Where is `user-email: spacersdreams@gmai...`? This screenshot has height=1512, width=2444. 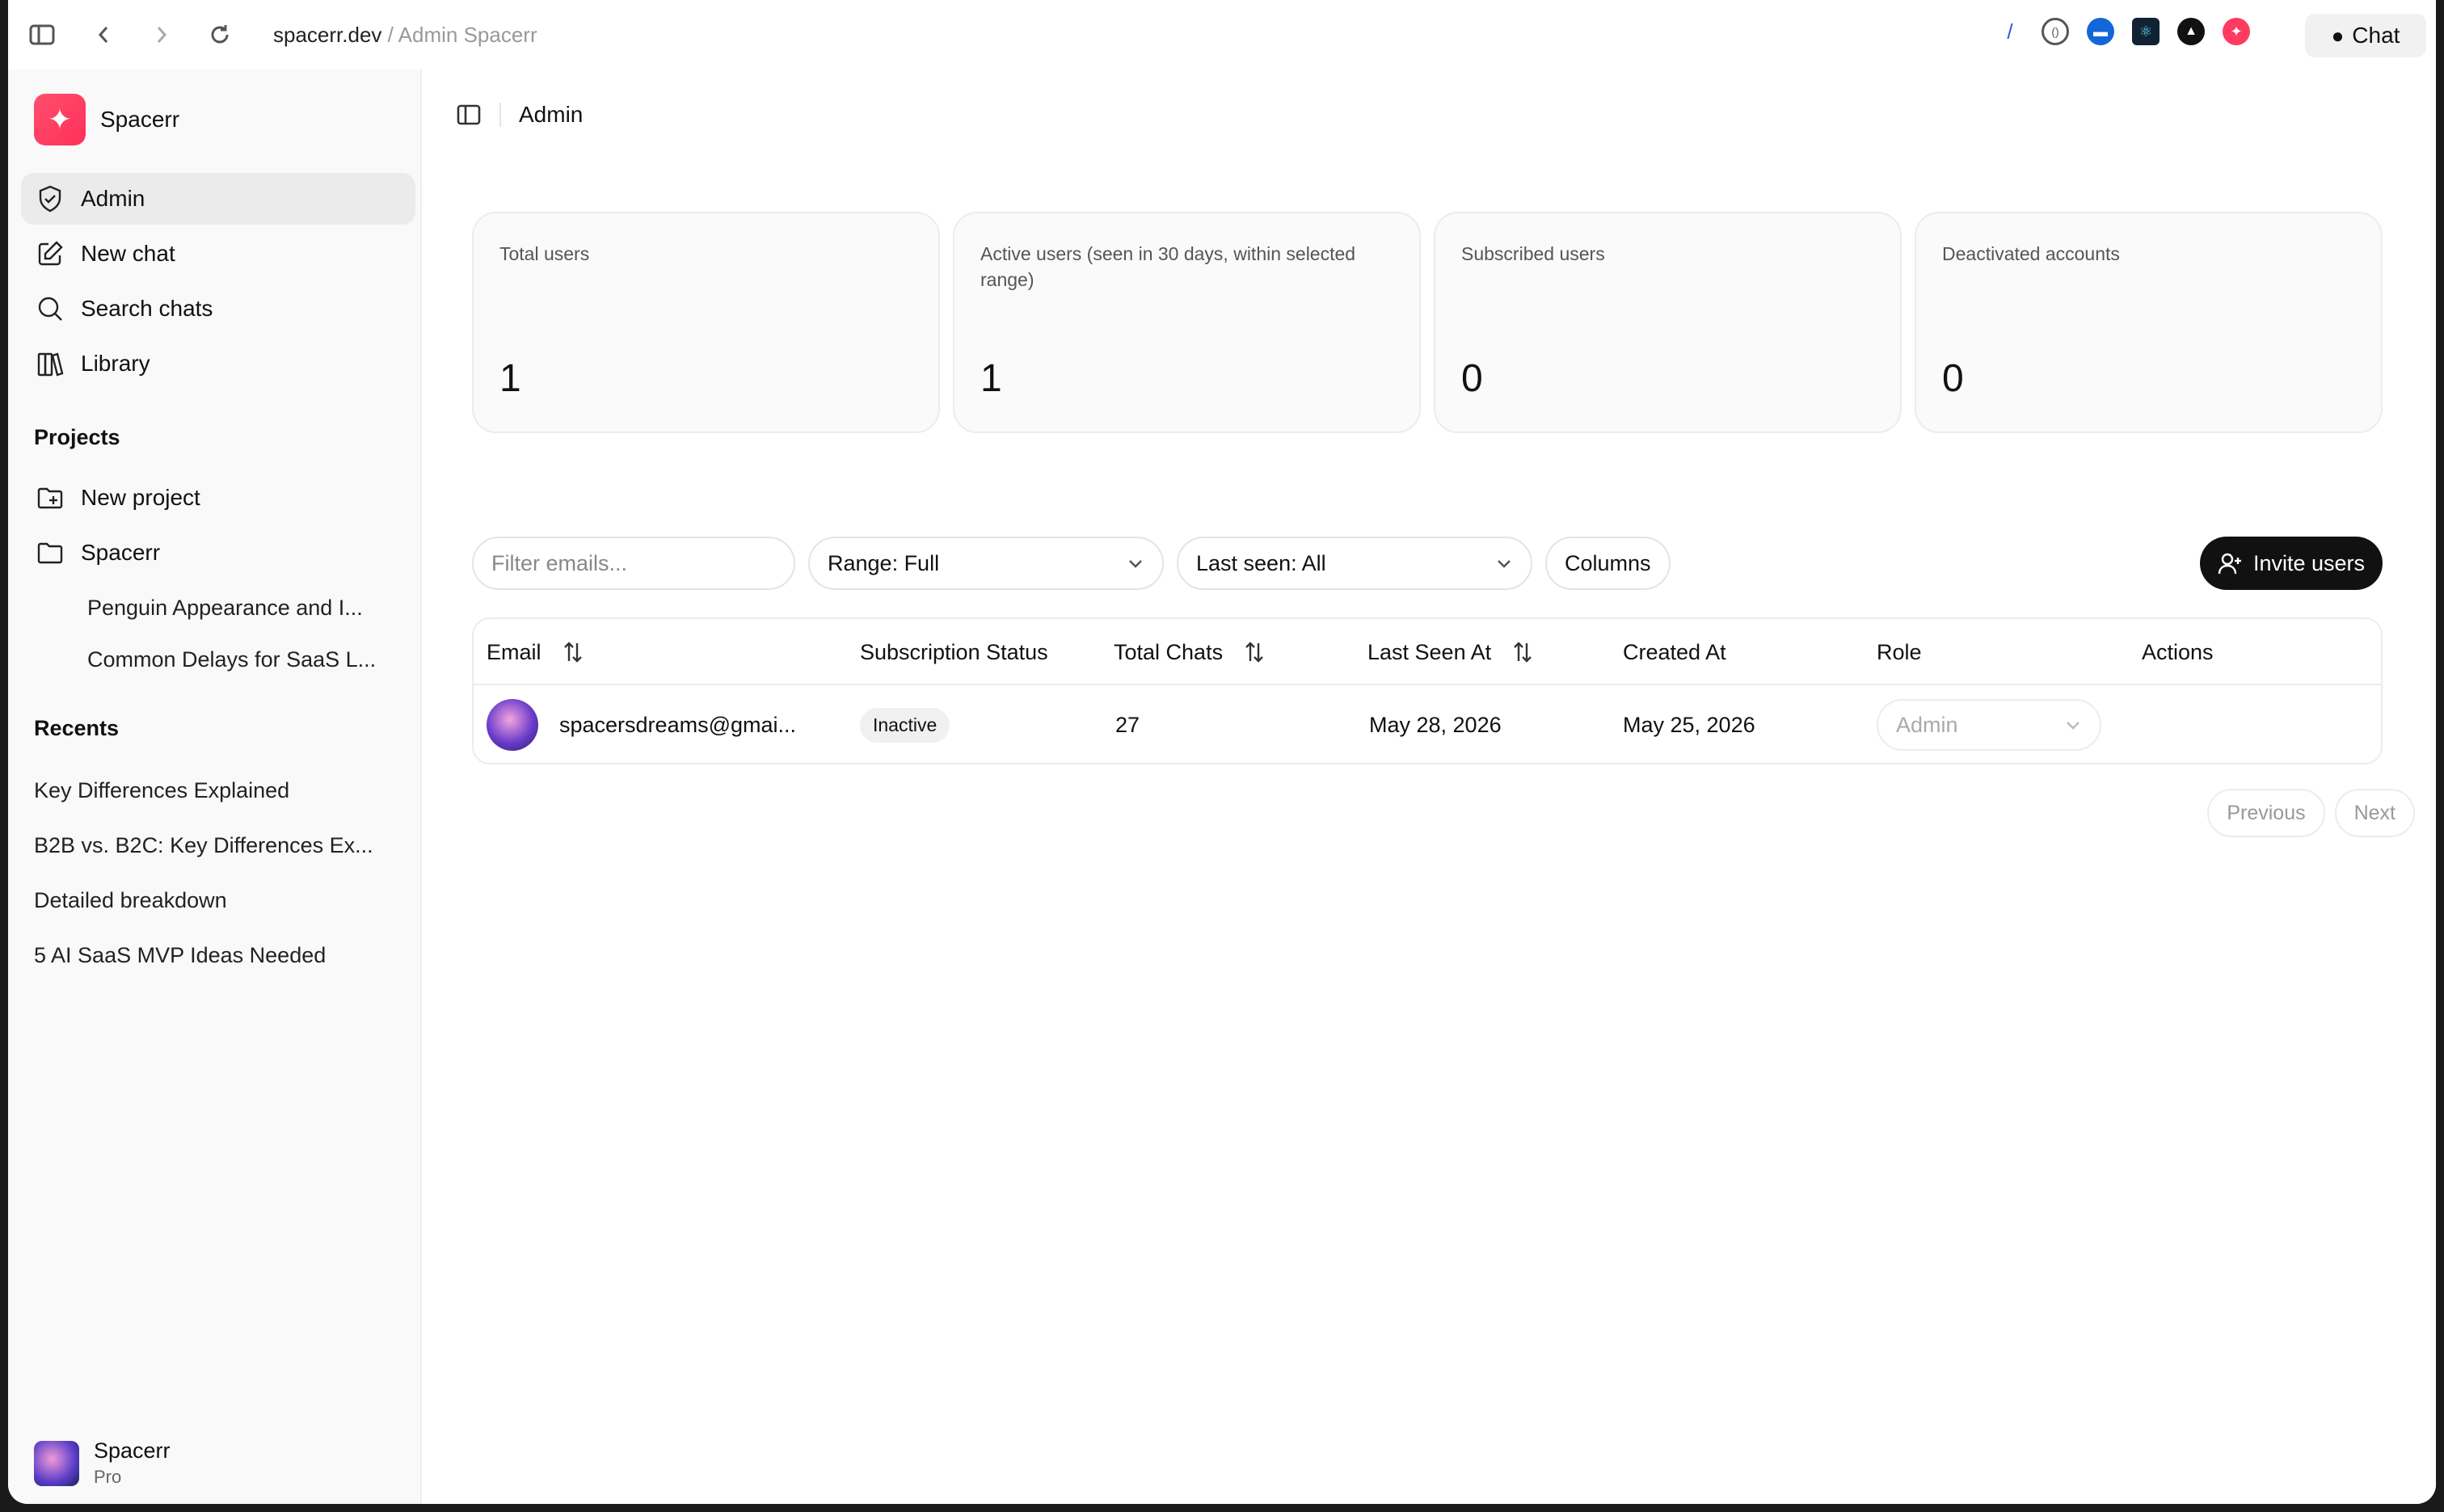
user-email: spacersdreams@gmai... is located at coordinates (678, 724).